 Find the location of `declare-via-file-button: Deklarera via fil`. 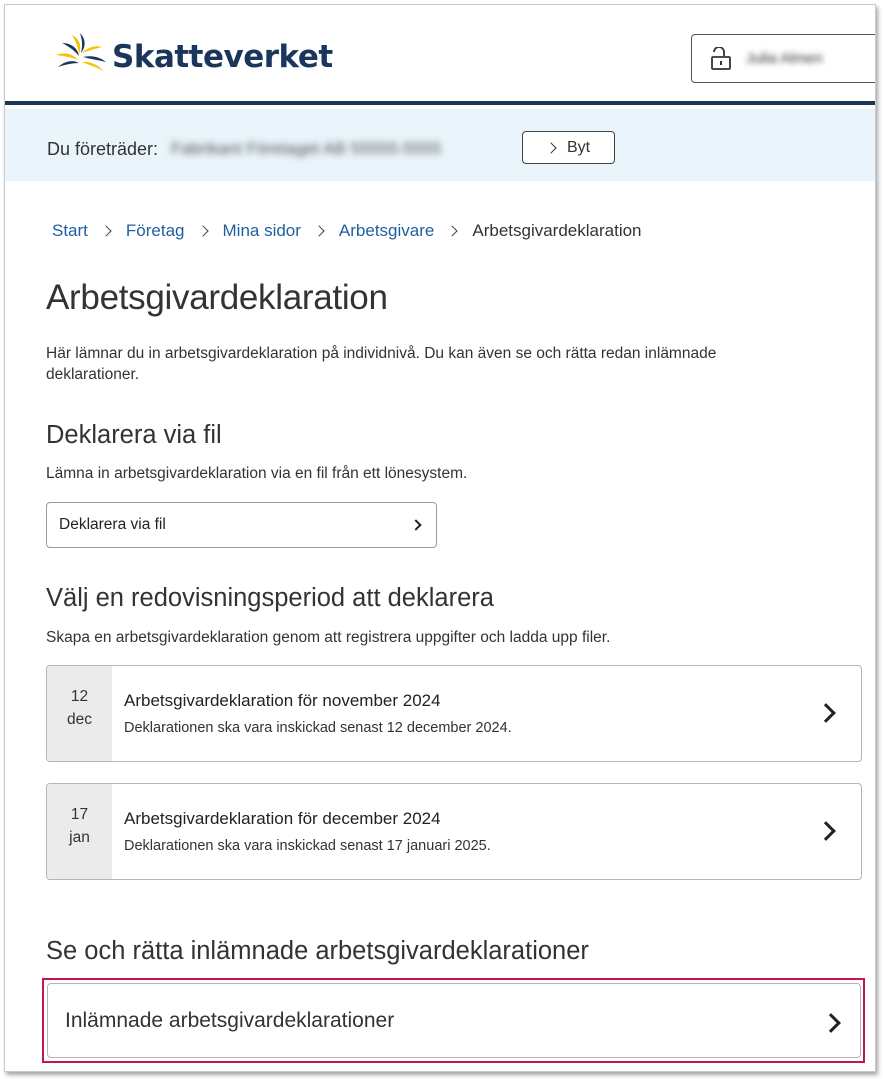

declare-via-file-button: Deklarera via fil is located at coordinates (241, 525).